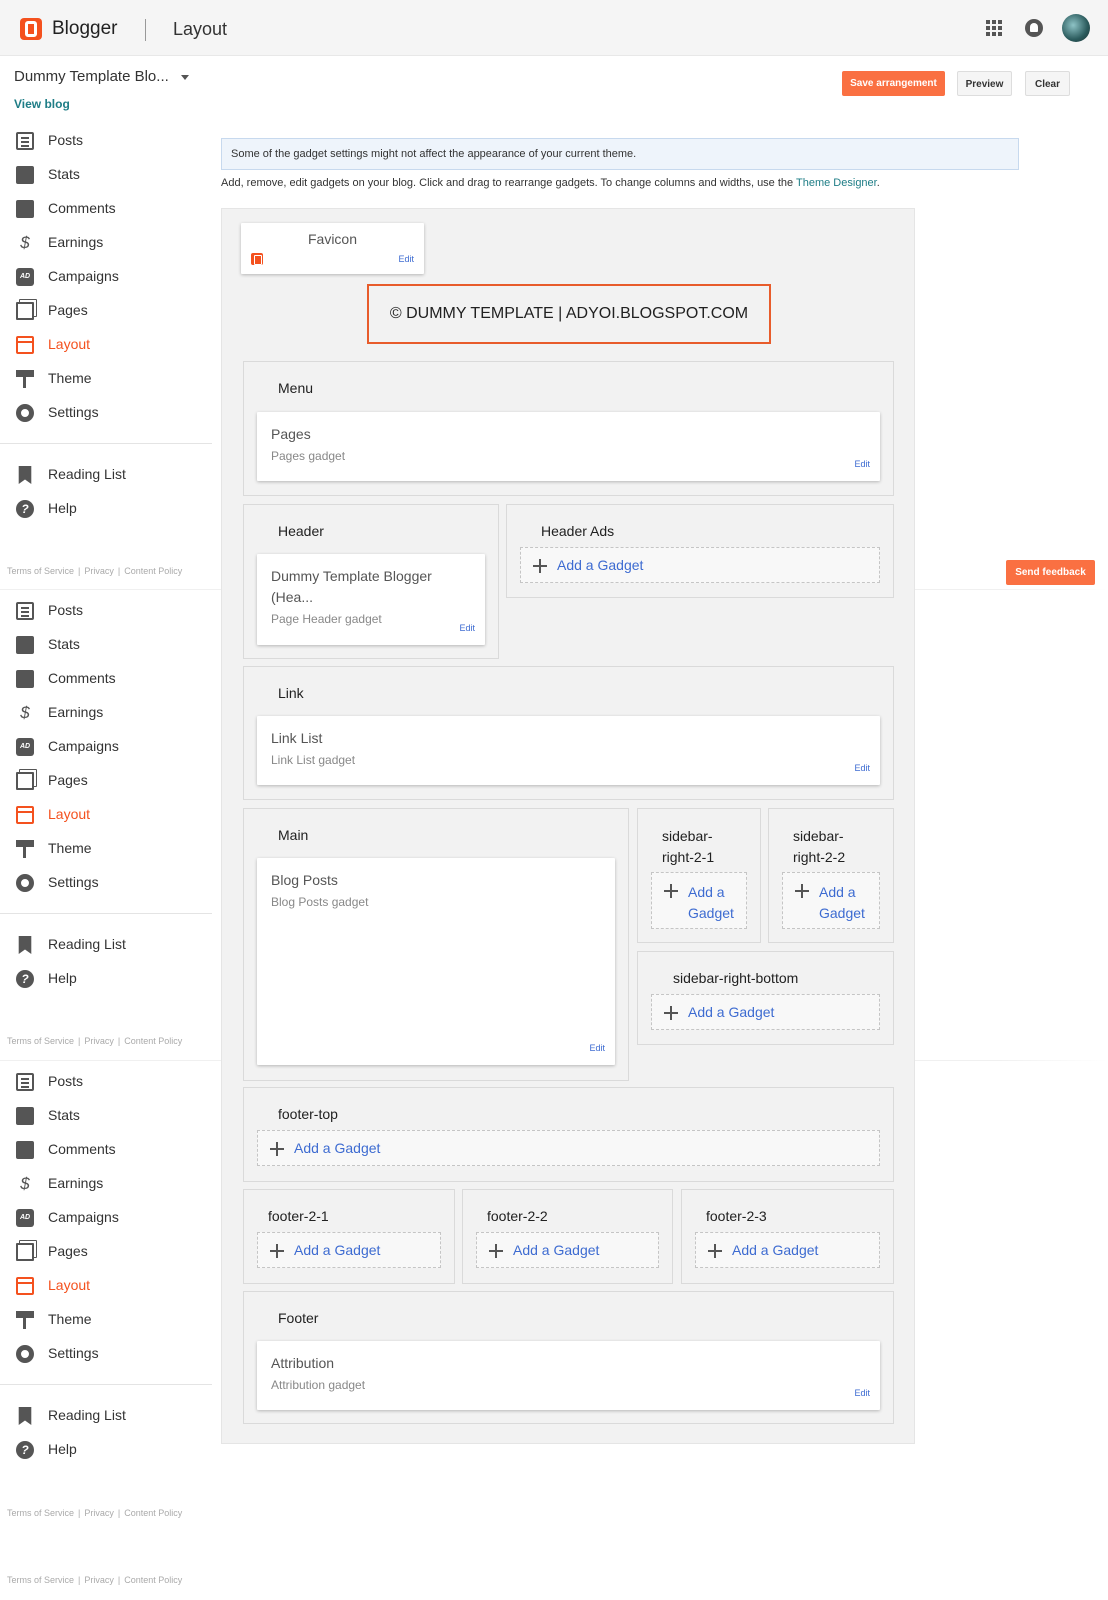 Image resolution: width=1108 pixels, height=1600 pixels. What do you see at coordinates (82, 1149) in the screenshot?
I see `sidebar-item-label: Comments` at bounding box center [82, 1149].